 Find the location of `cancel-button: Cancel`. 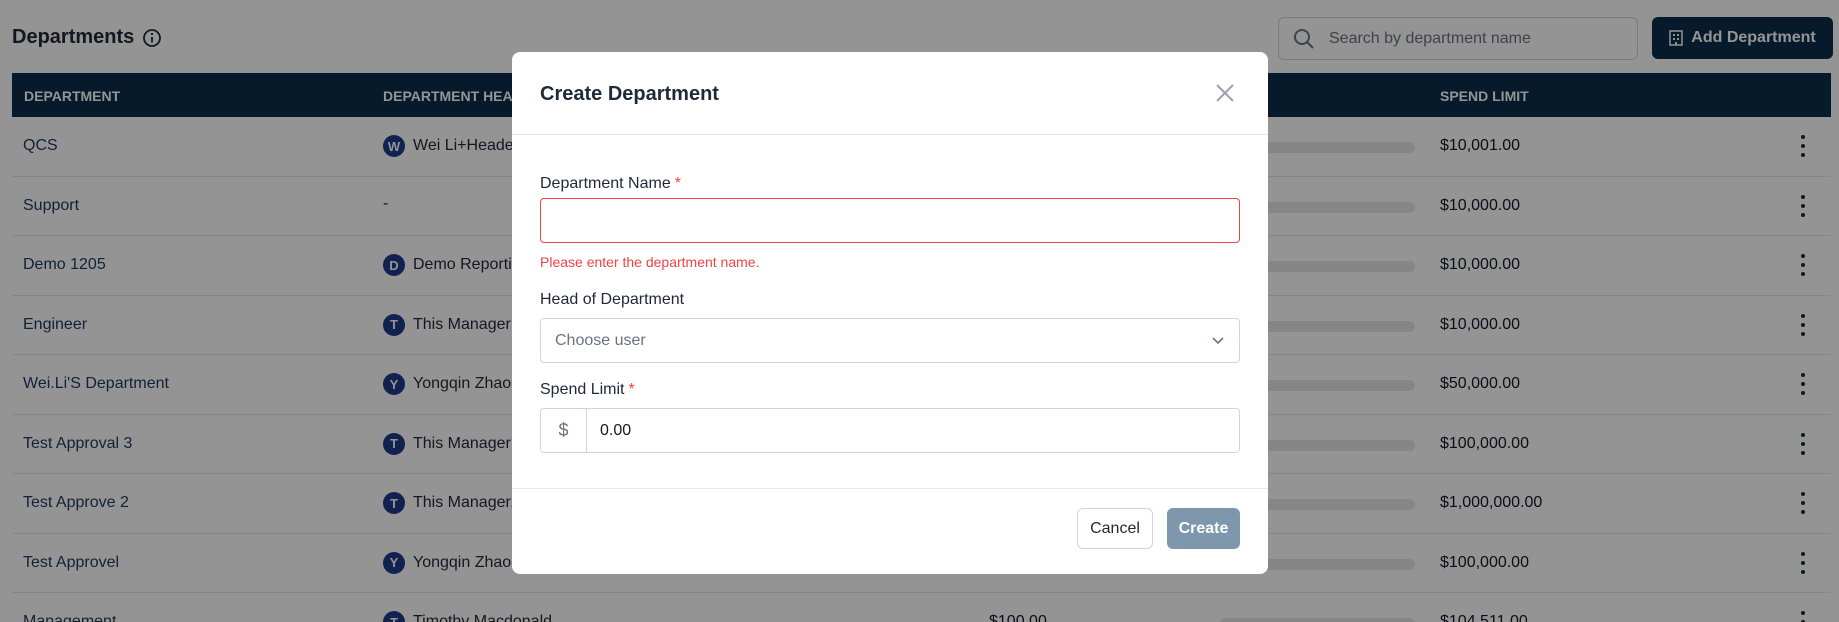

cancel-button: Cancel is located at coordinates (1115, 528).